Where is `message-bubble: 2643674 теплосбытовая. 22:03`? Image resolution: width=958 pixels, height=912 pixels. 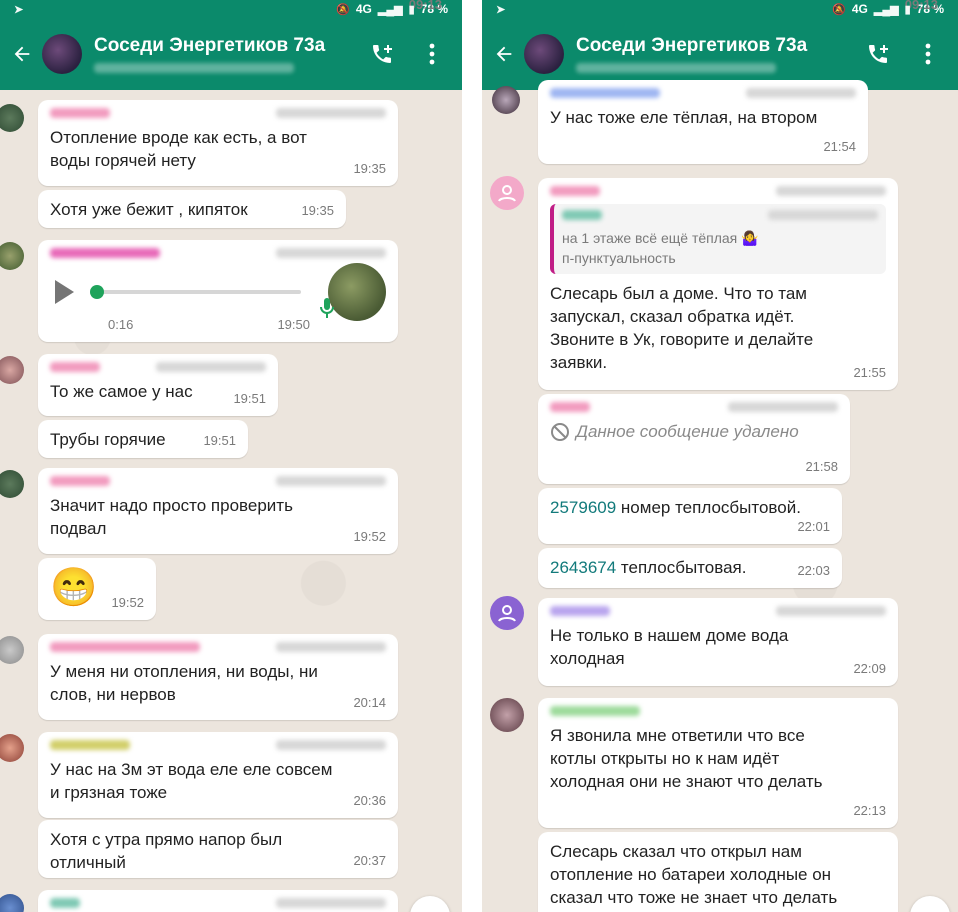
message-bubble: 2643674 теплосбытовая. 22:03 is located at coordinates (690, 568).